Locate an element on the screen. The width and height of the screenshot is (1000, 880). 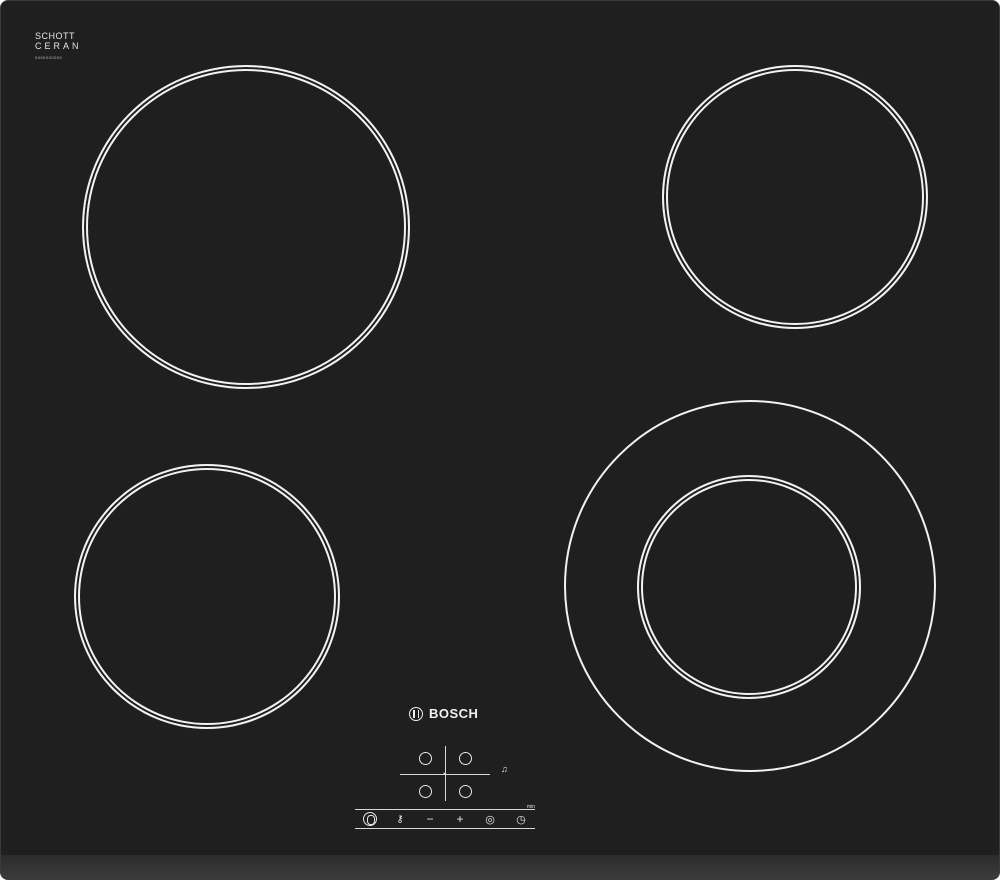
touch-bar-top-line is located at coordinates (445, 809).